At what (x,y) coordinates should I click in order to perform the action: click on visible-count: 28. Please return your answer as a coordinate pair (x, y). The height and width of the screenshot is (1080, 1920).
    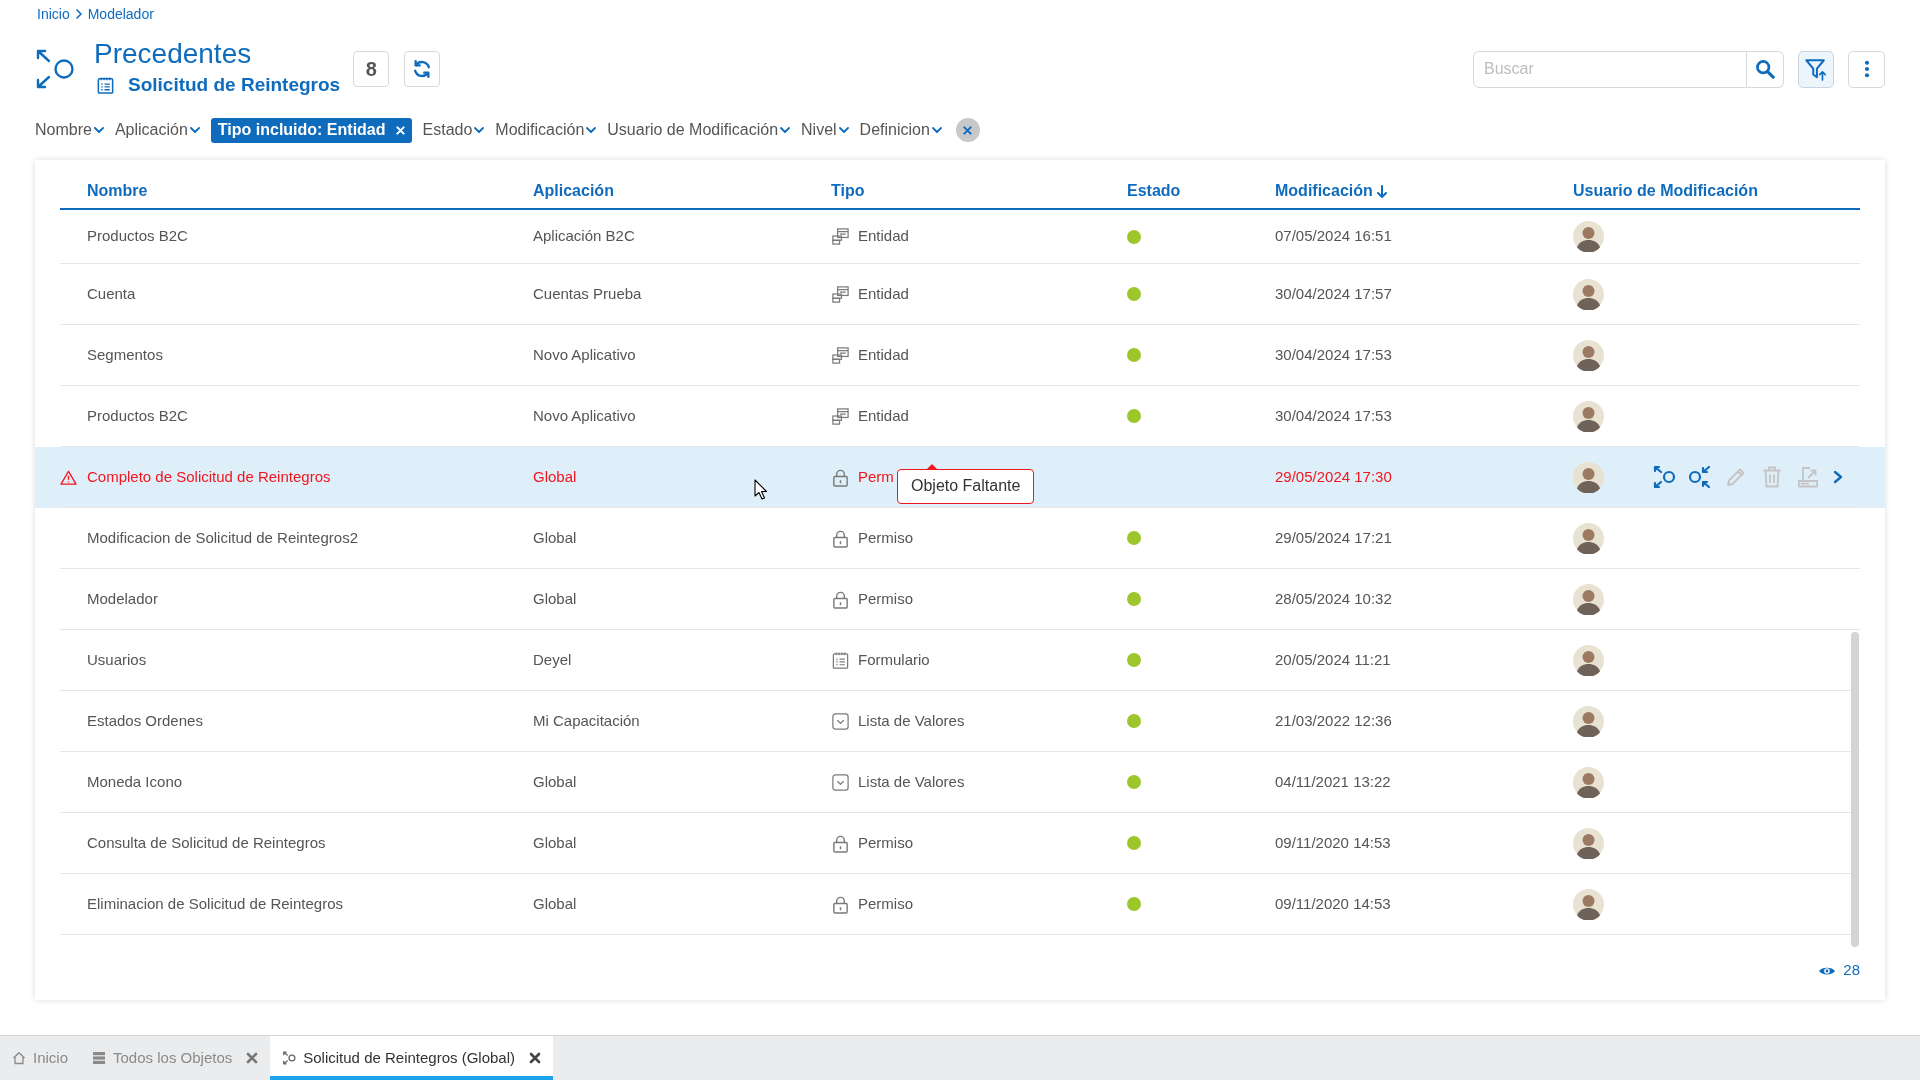
    Looking at the image, I should click on (1851, 970).